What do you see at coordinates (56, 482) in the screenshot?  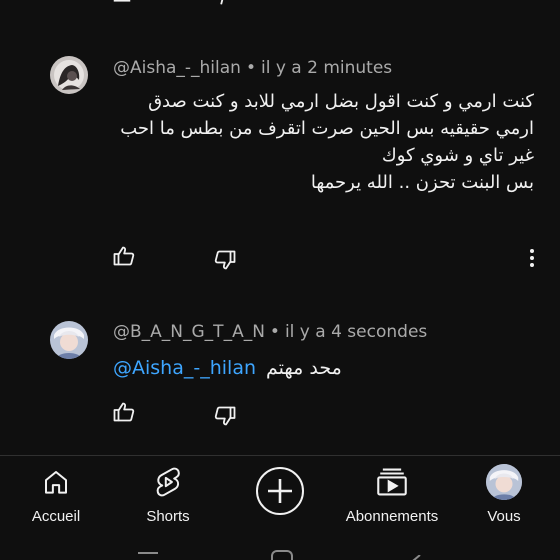 I see `home-icon` at bounding box center [56, 482].